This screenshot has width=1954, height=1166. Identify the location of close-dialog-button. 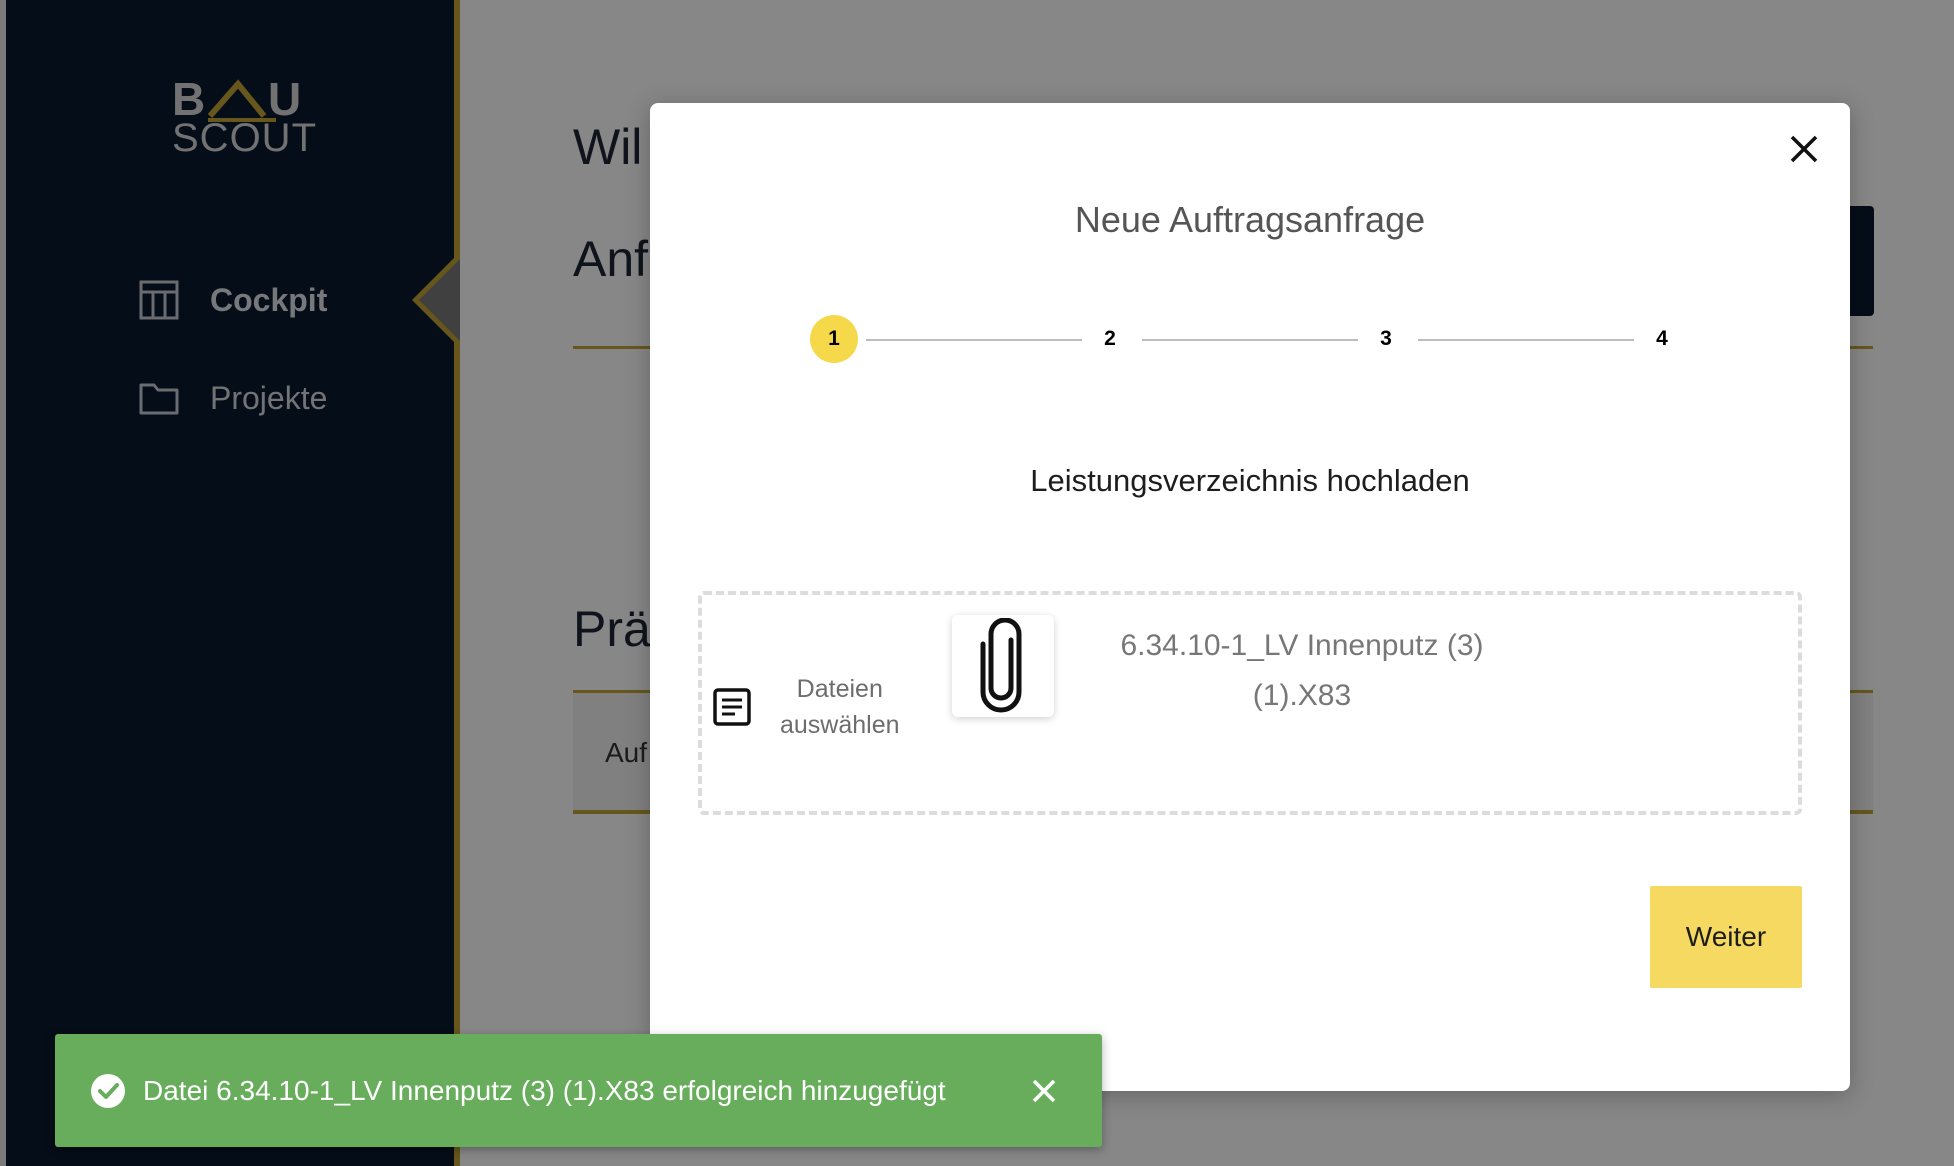
(1804, 149).